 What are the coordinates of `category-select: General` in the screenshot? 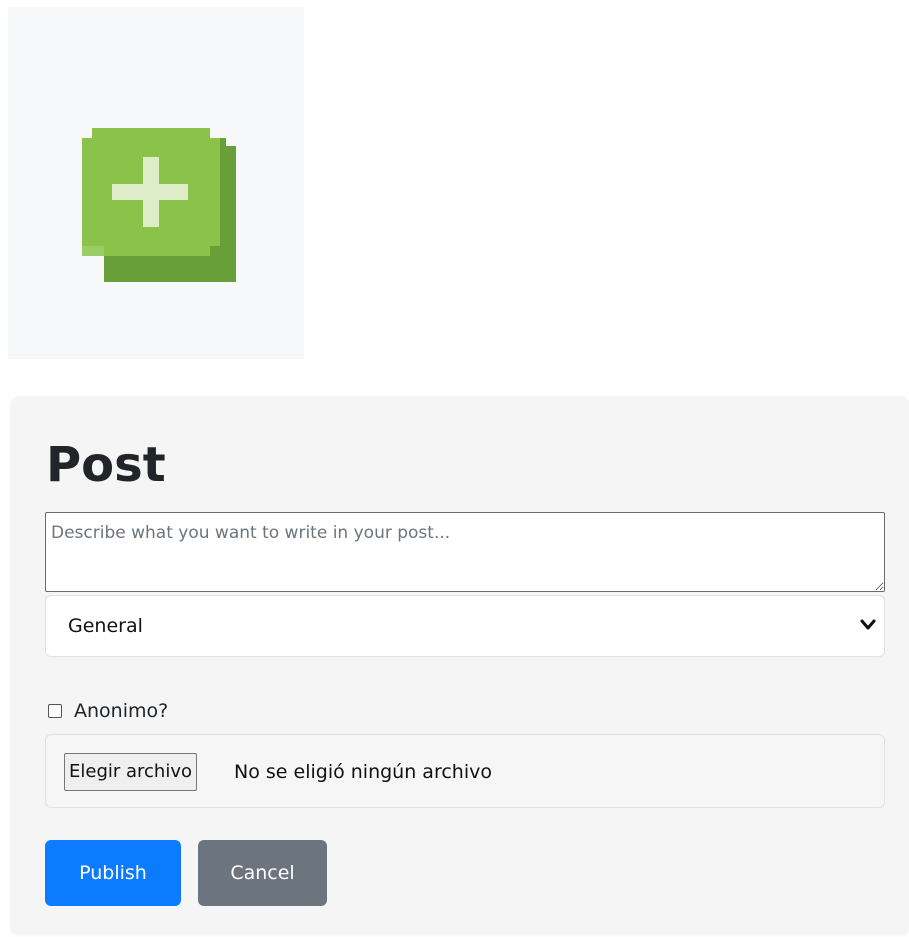 It's located at (465, 626).